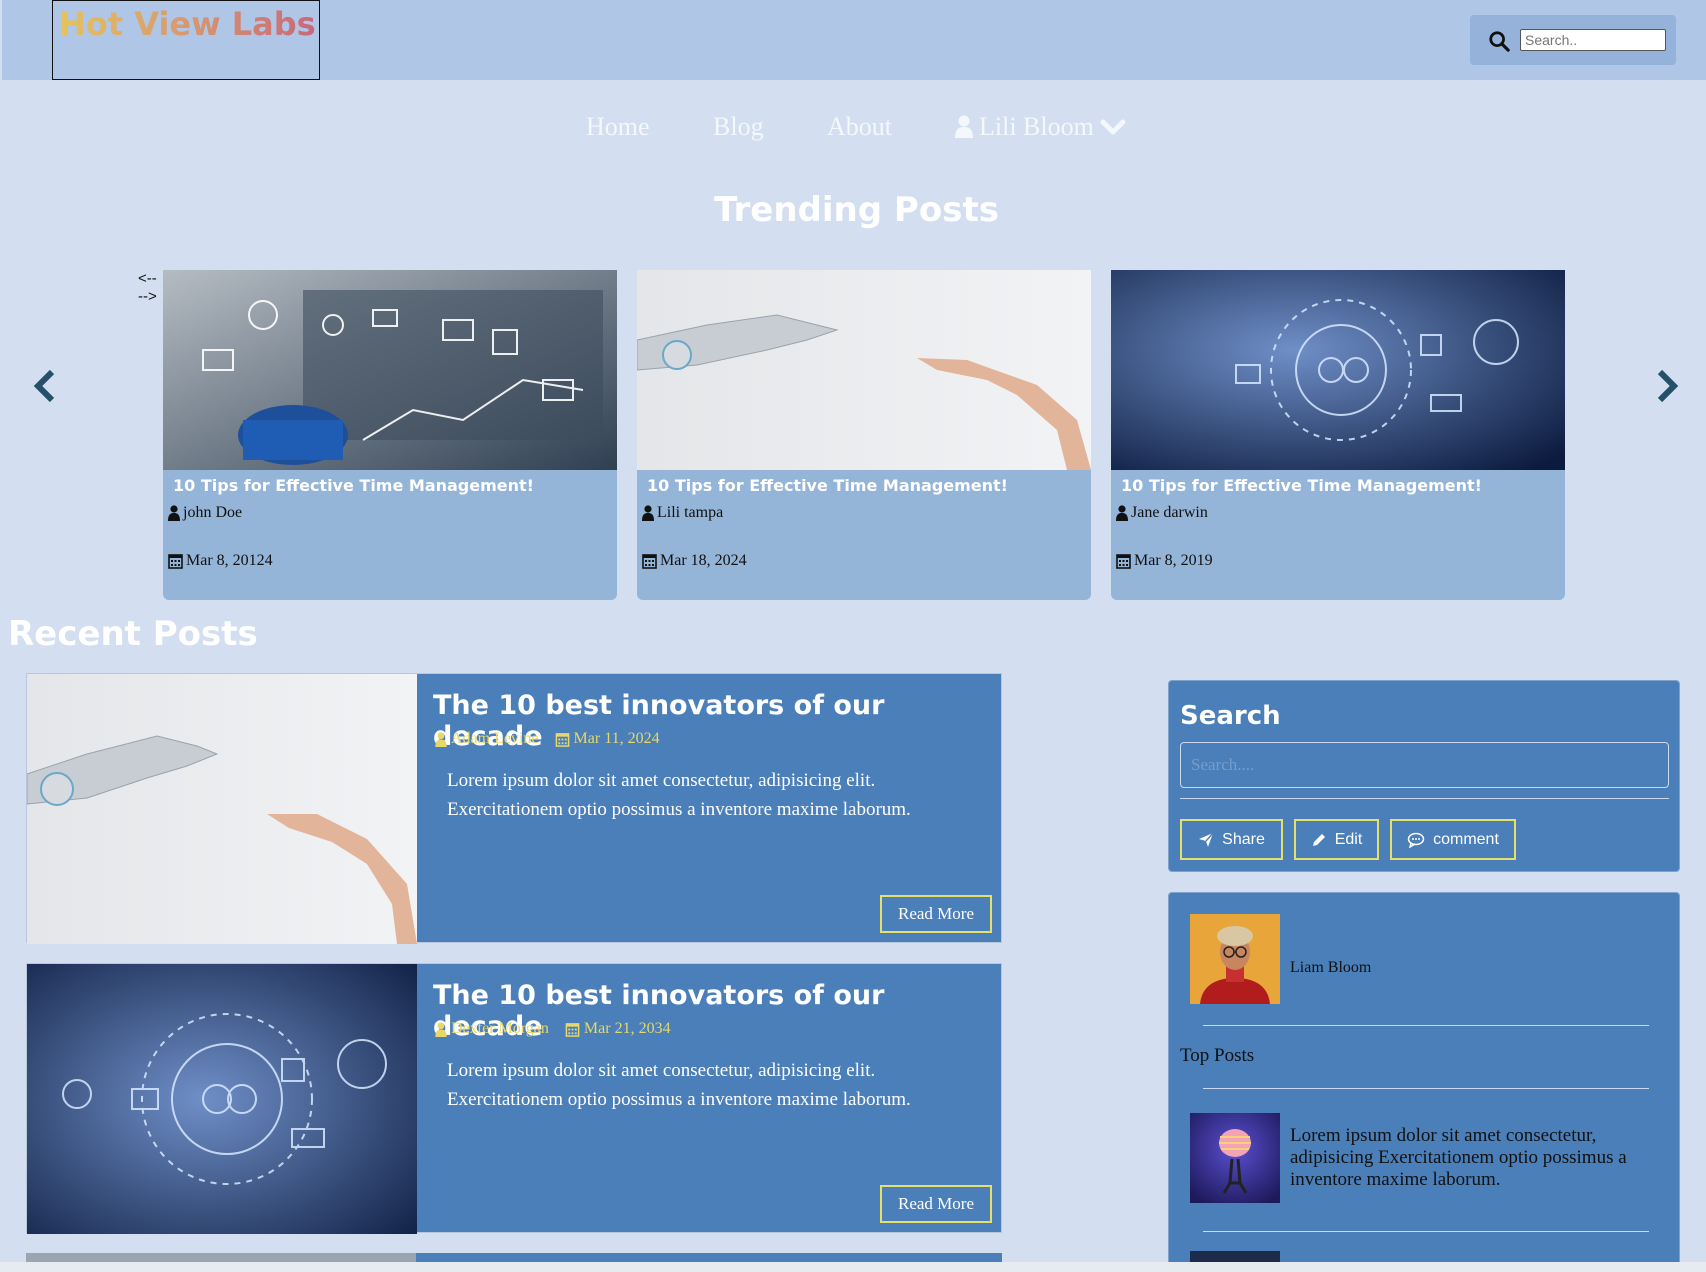 The height and width of the screenshot is (1272, 1706). I want to click on recent-post-author: Adam Levine, so click(487, 739).